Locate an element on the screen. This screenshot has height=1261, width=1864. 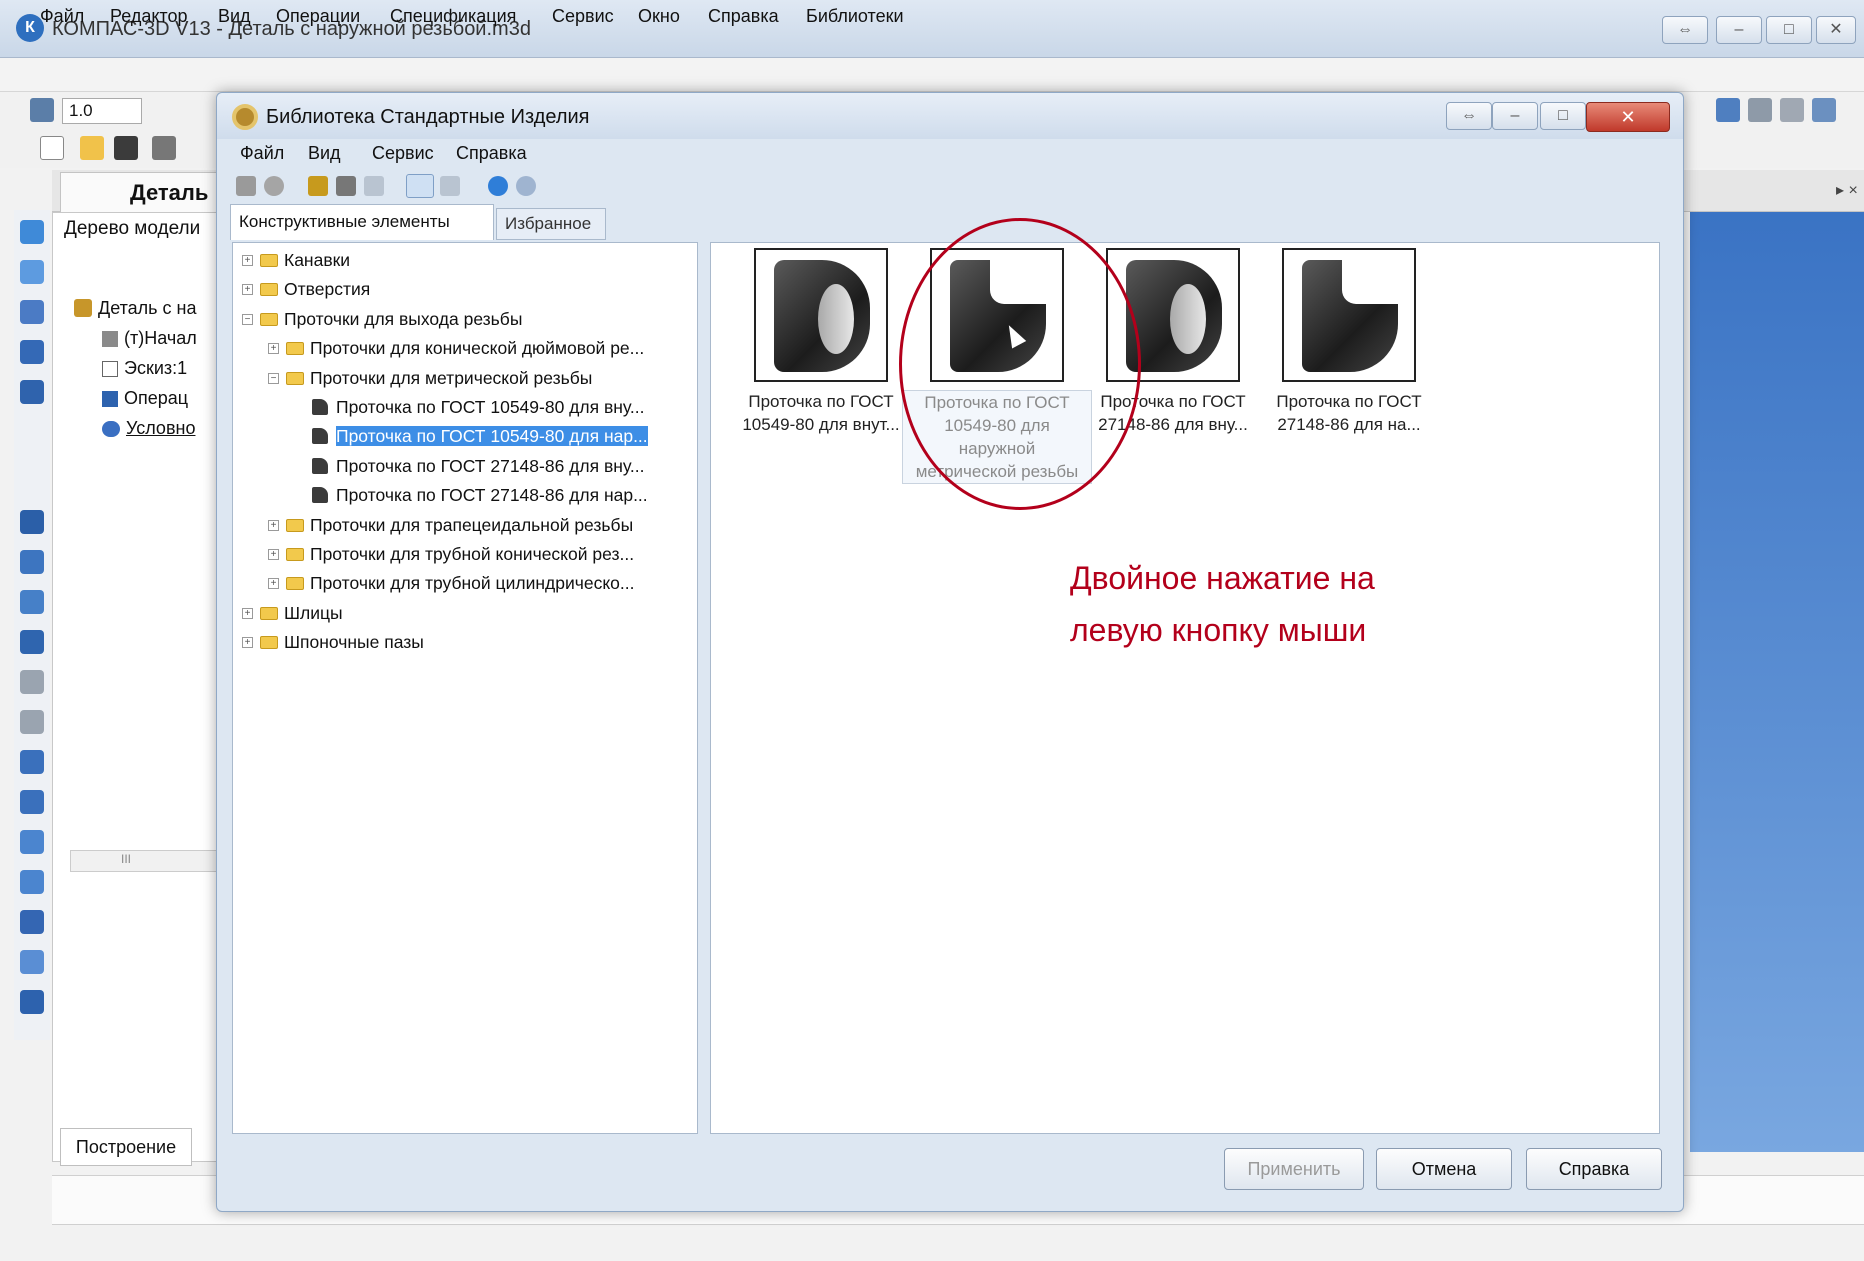
dialog-pin-icon is located at coordinates (318, 186).